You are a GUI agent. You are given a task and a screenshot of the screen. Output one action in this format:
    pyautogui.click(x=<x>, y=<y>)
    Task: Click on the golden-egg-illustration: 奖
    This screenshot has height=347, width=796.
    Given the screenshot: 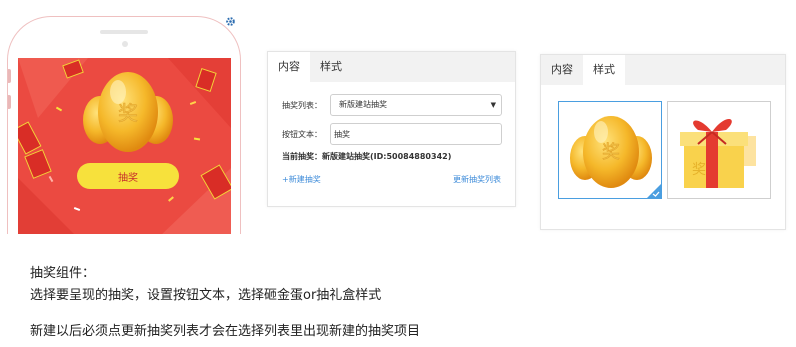 What is the action you would take?
    pyautogui.click(x=128, y=112)
    